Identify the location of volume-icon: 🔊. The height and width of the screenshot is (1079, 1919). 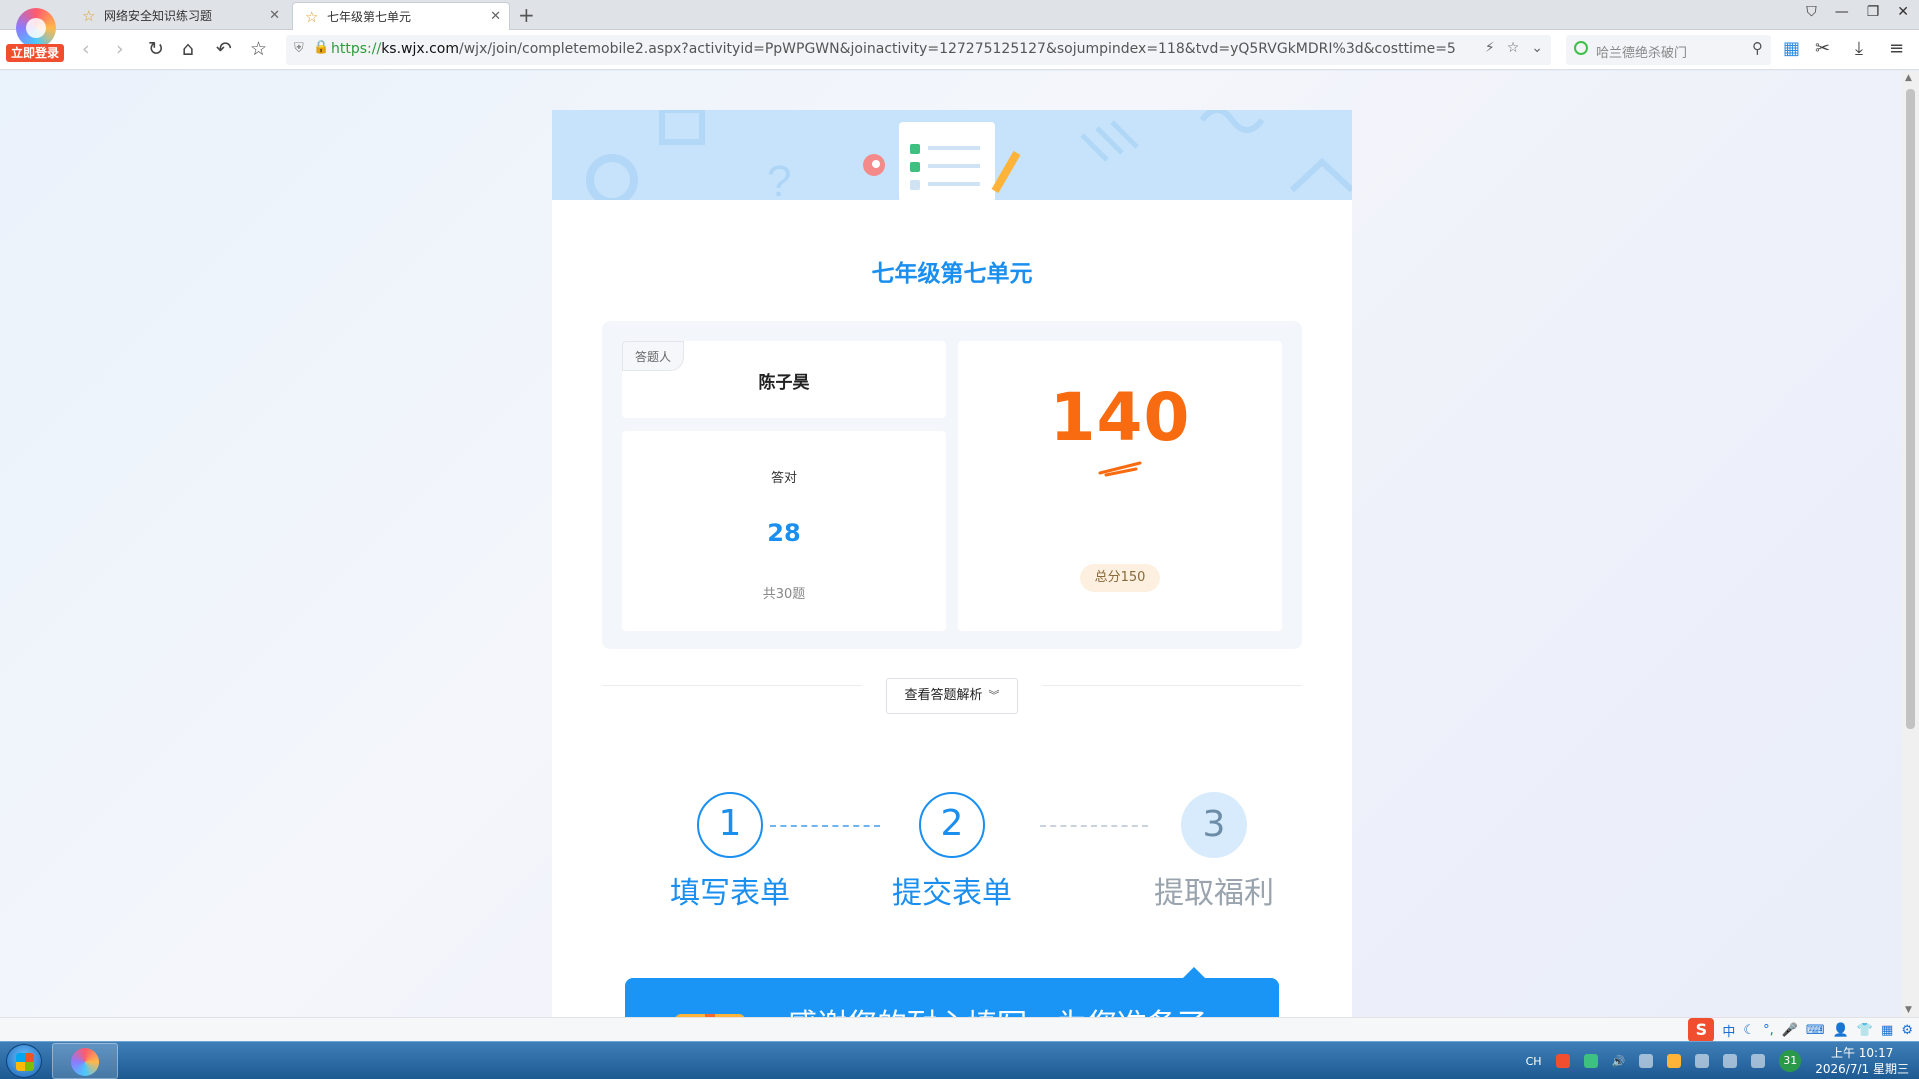
(1619, 1061).